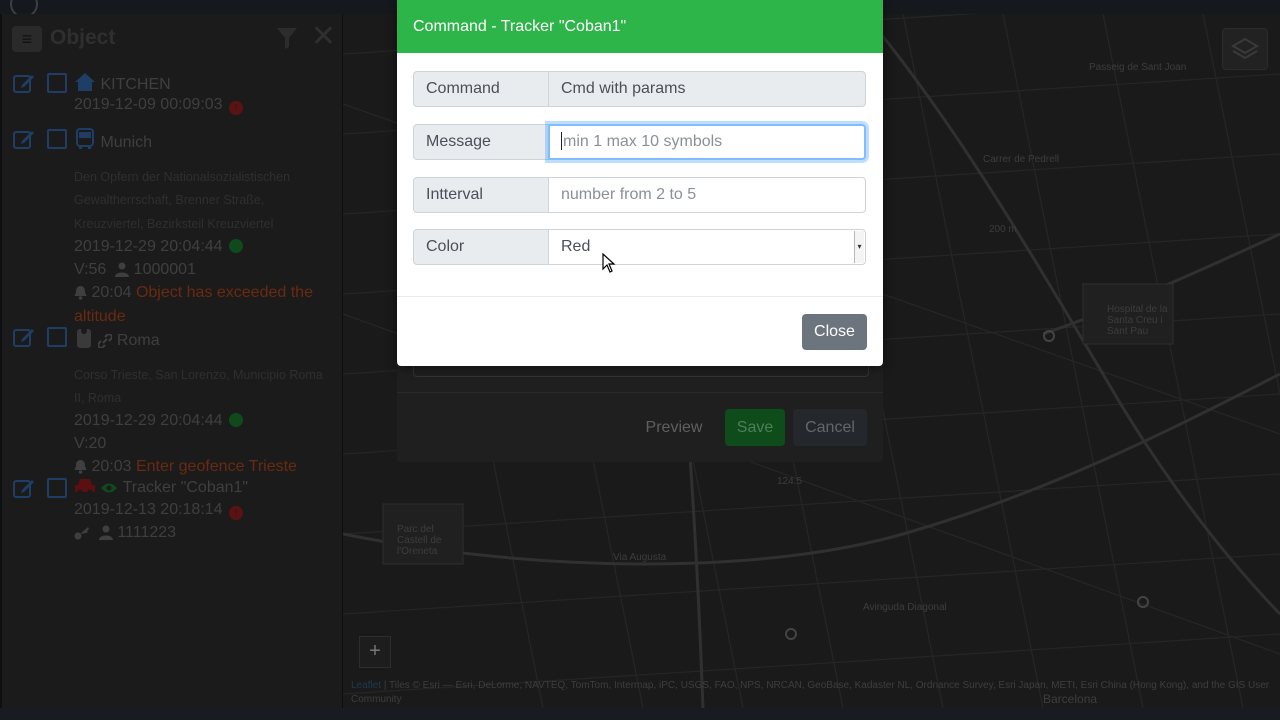  What do you see at coordinates (90, 269) in the screenshot?
I see `object-speed: V:56` at bounding box center [90, 269].